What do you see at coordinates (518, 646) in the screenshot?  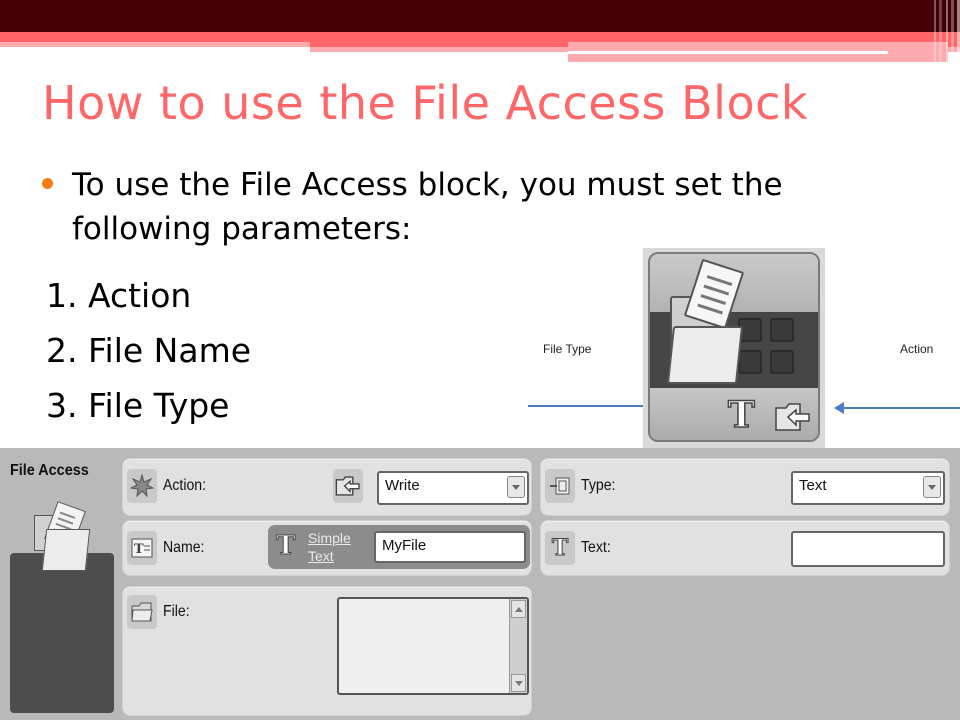 I see `scrollbar` at bounding box center [518, 646].